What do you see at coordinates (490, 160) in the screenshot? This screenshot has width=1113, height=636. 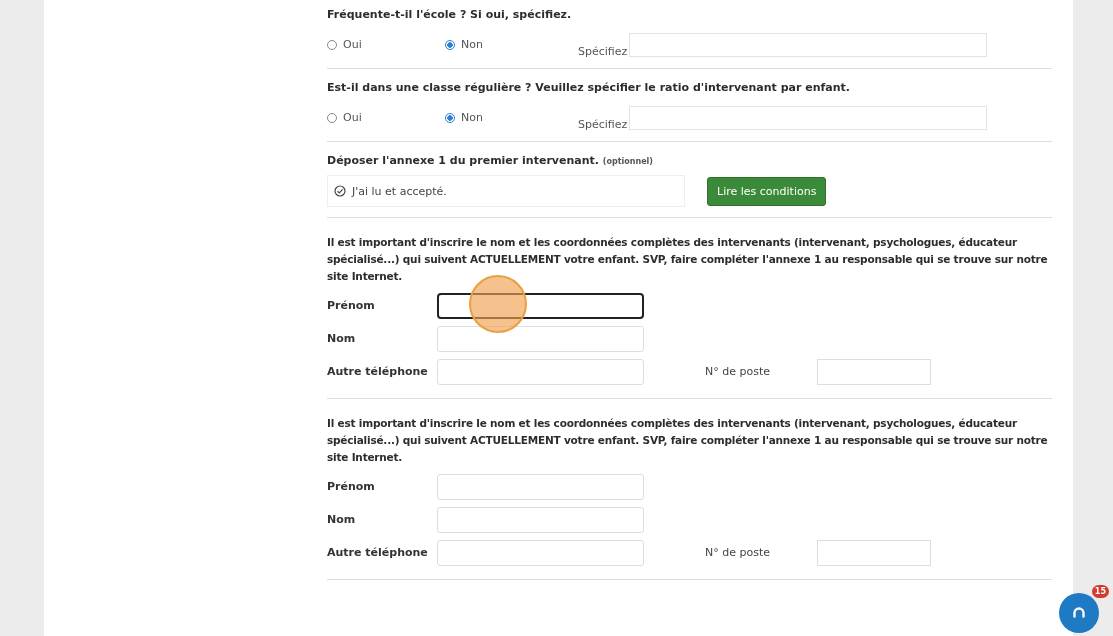 I see `upload-title: Déposer l'annexe 1 du premier intervenant. (optionnel)` at bounding box center [490, 160].